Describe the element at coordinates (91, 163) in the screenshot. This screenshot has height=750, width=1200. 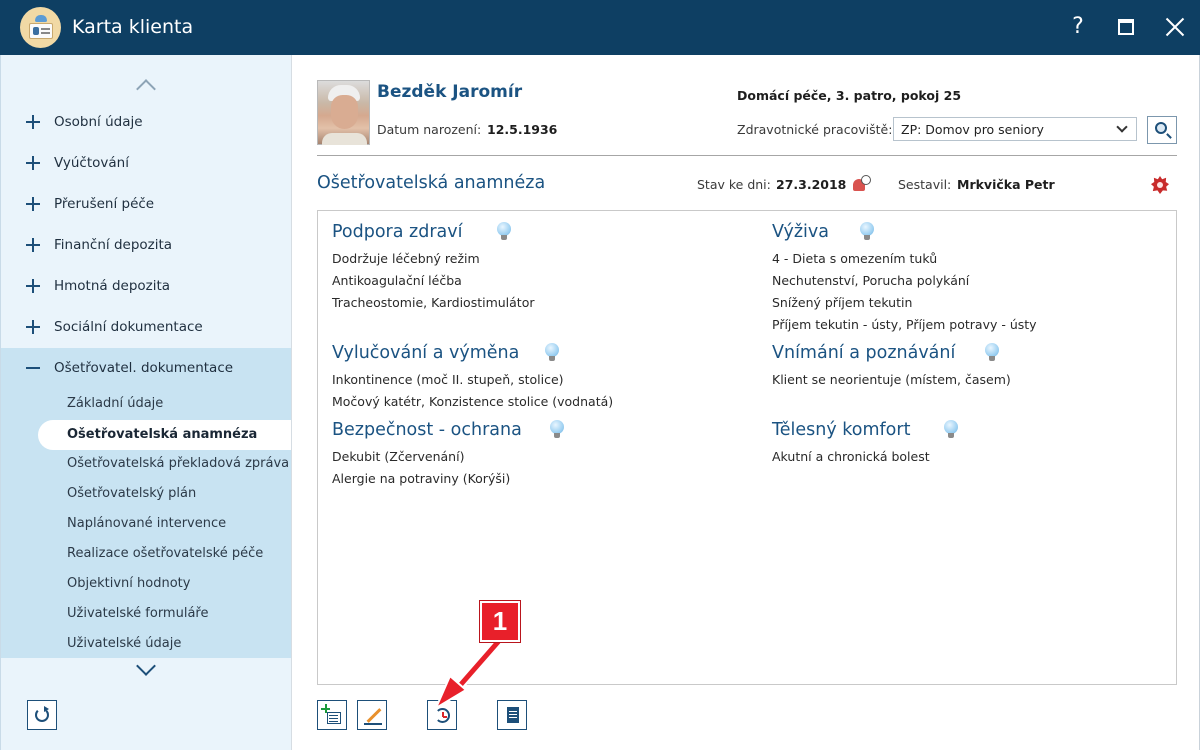
I see `sidebar-item-label: Vyúčtování` at that location.